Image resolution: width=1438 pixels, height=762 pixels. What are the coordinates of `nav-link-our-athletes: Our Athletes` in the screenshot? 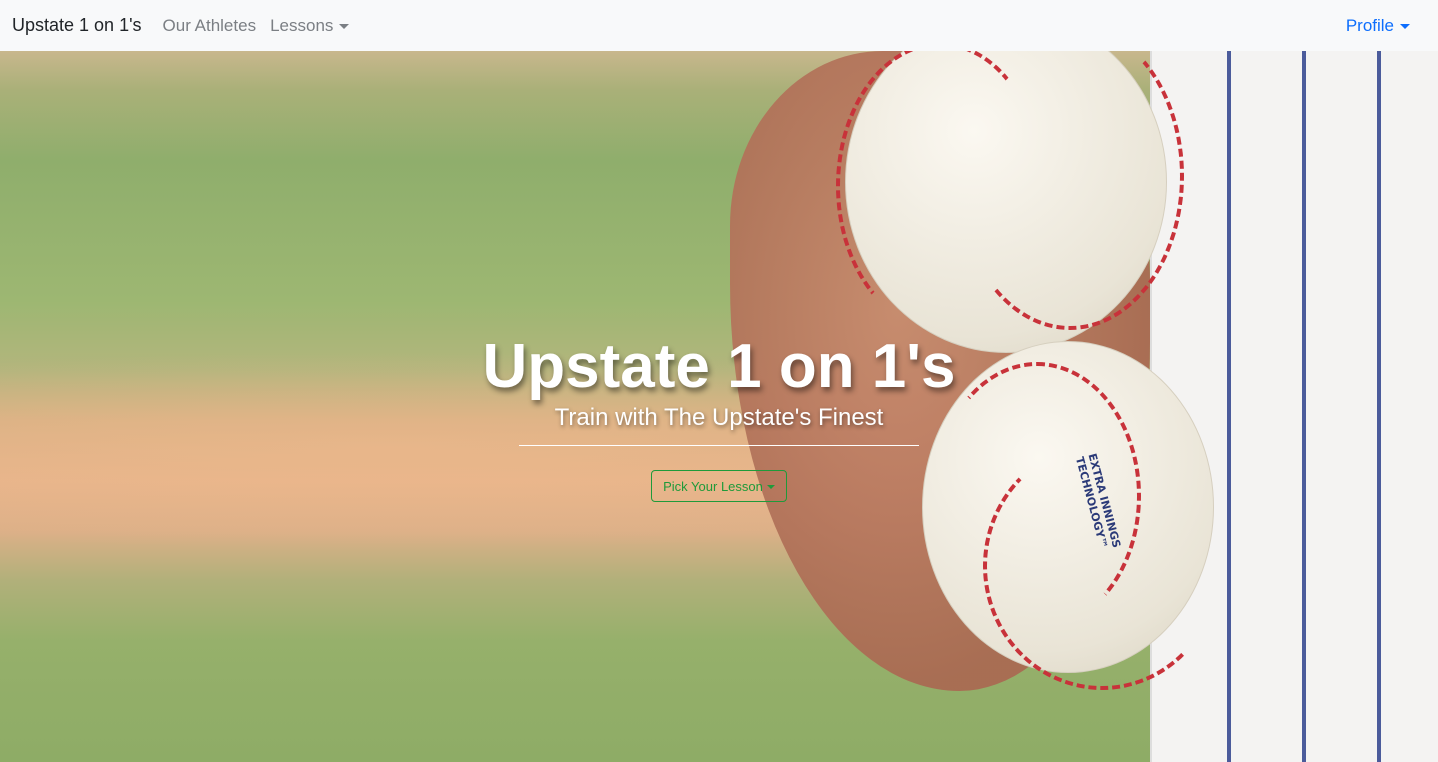 It's located at (210, 26).